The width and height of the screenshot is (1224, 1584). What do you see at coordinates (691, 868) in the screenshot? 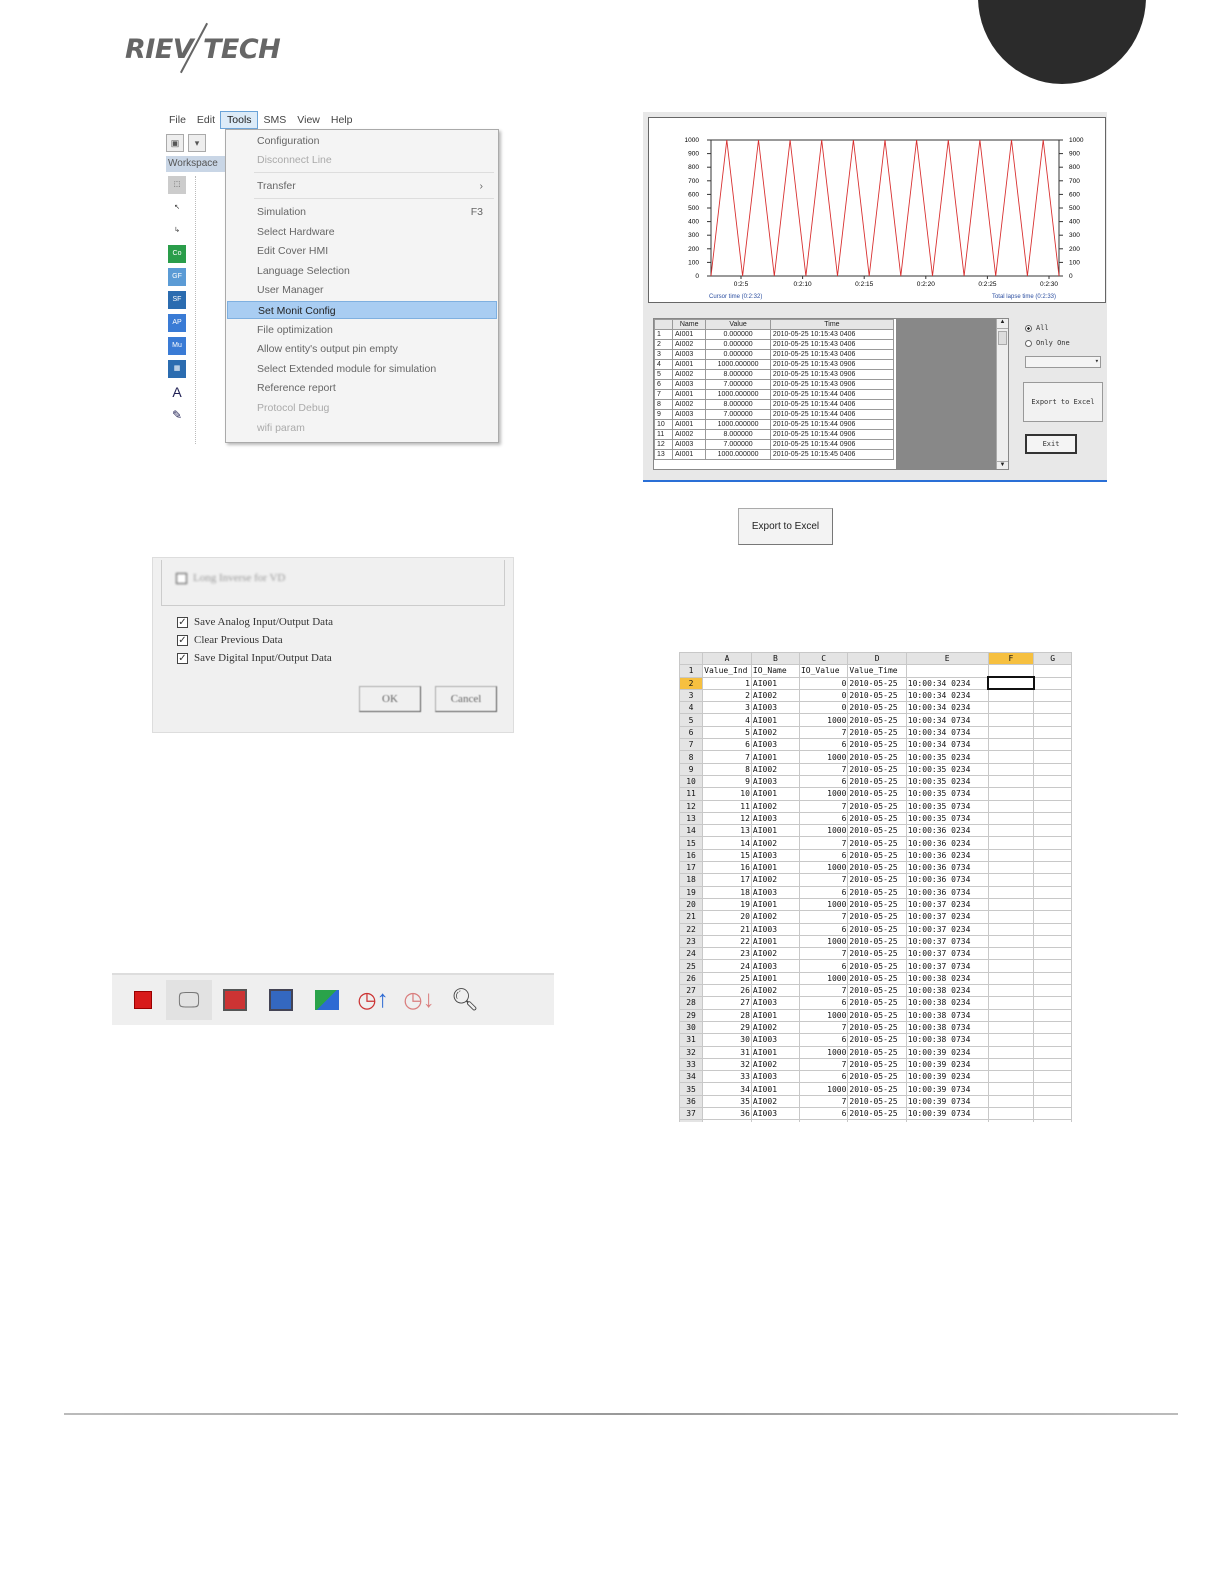
I see `row-header: 17` at bounding box center [691, 868].